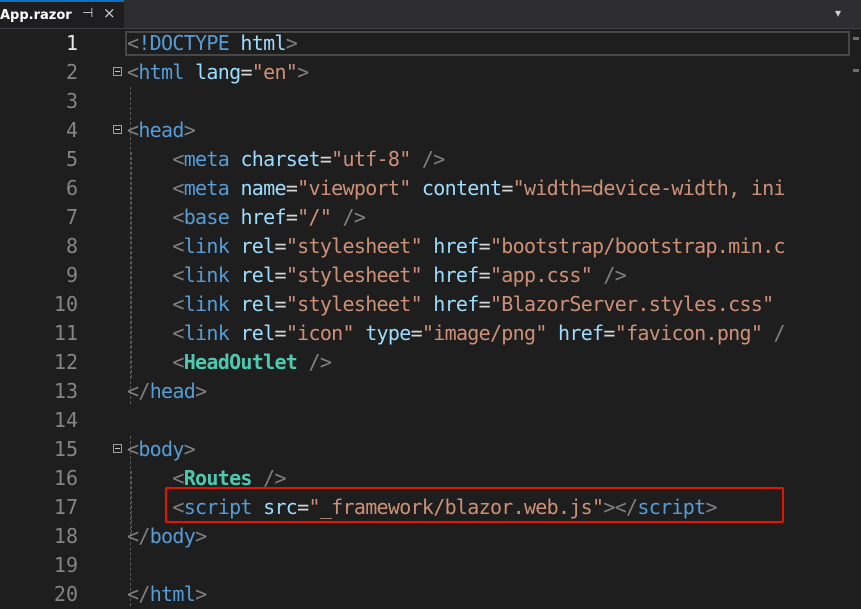  I want to click on code-text: <!DOCTYPE html>, so click(212, 43).